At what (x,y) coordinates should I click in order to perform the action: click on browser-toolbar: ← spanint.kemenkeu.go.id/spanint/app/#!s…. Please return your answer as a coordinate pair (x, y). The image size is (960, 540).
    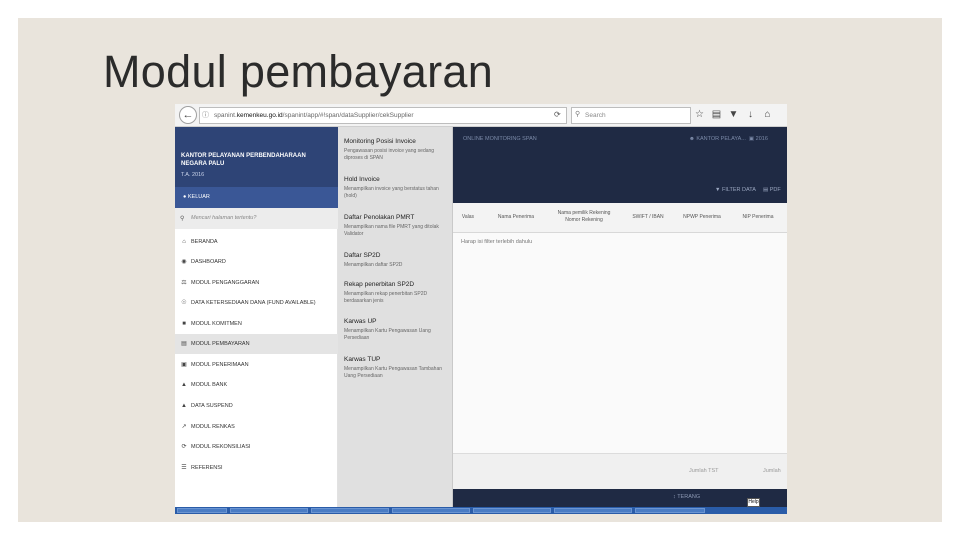
    Looking at the image, I should click on (481, 115).